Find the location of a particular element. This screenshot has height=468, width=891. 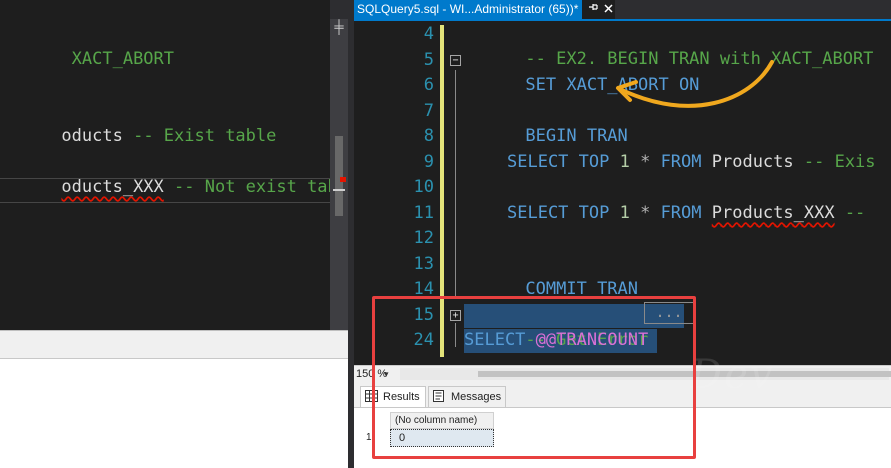

left-line-comment: -- Exist table is located at coordinates (199, 136).